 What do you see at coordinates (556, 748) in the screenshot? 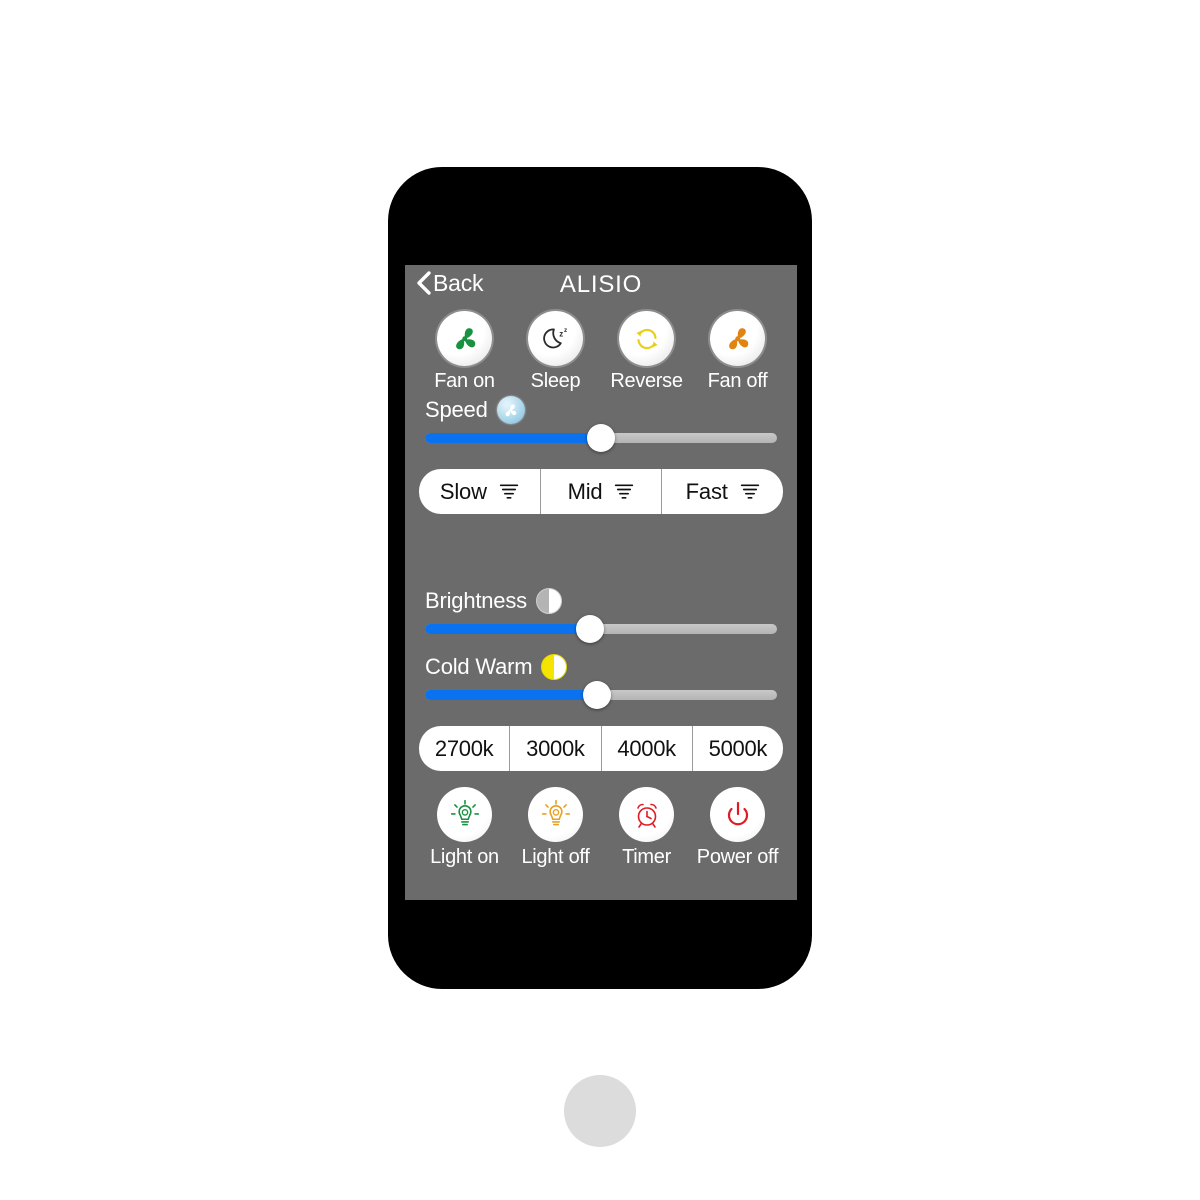
I see `color-temp-3000k: 3000k` at bounding box center [556, 748].